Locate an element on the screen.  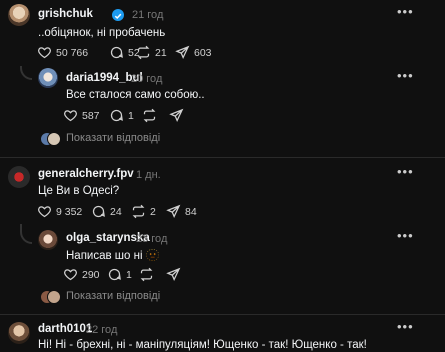
repost-button: 2 is located at coordinates (143, 211).